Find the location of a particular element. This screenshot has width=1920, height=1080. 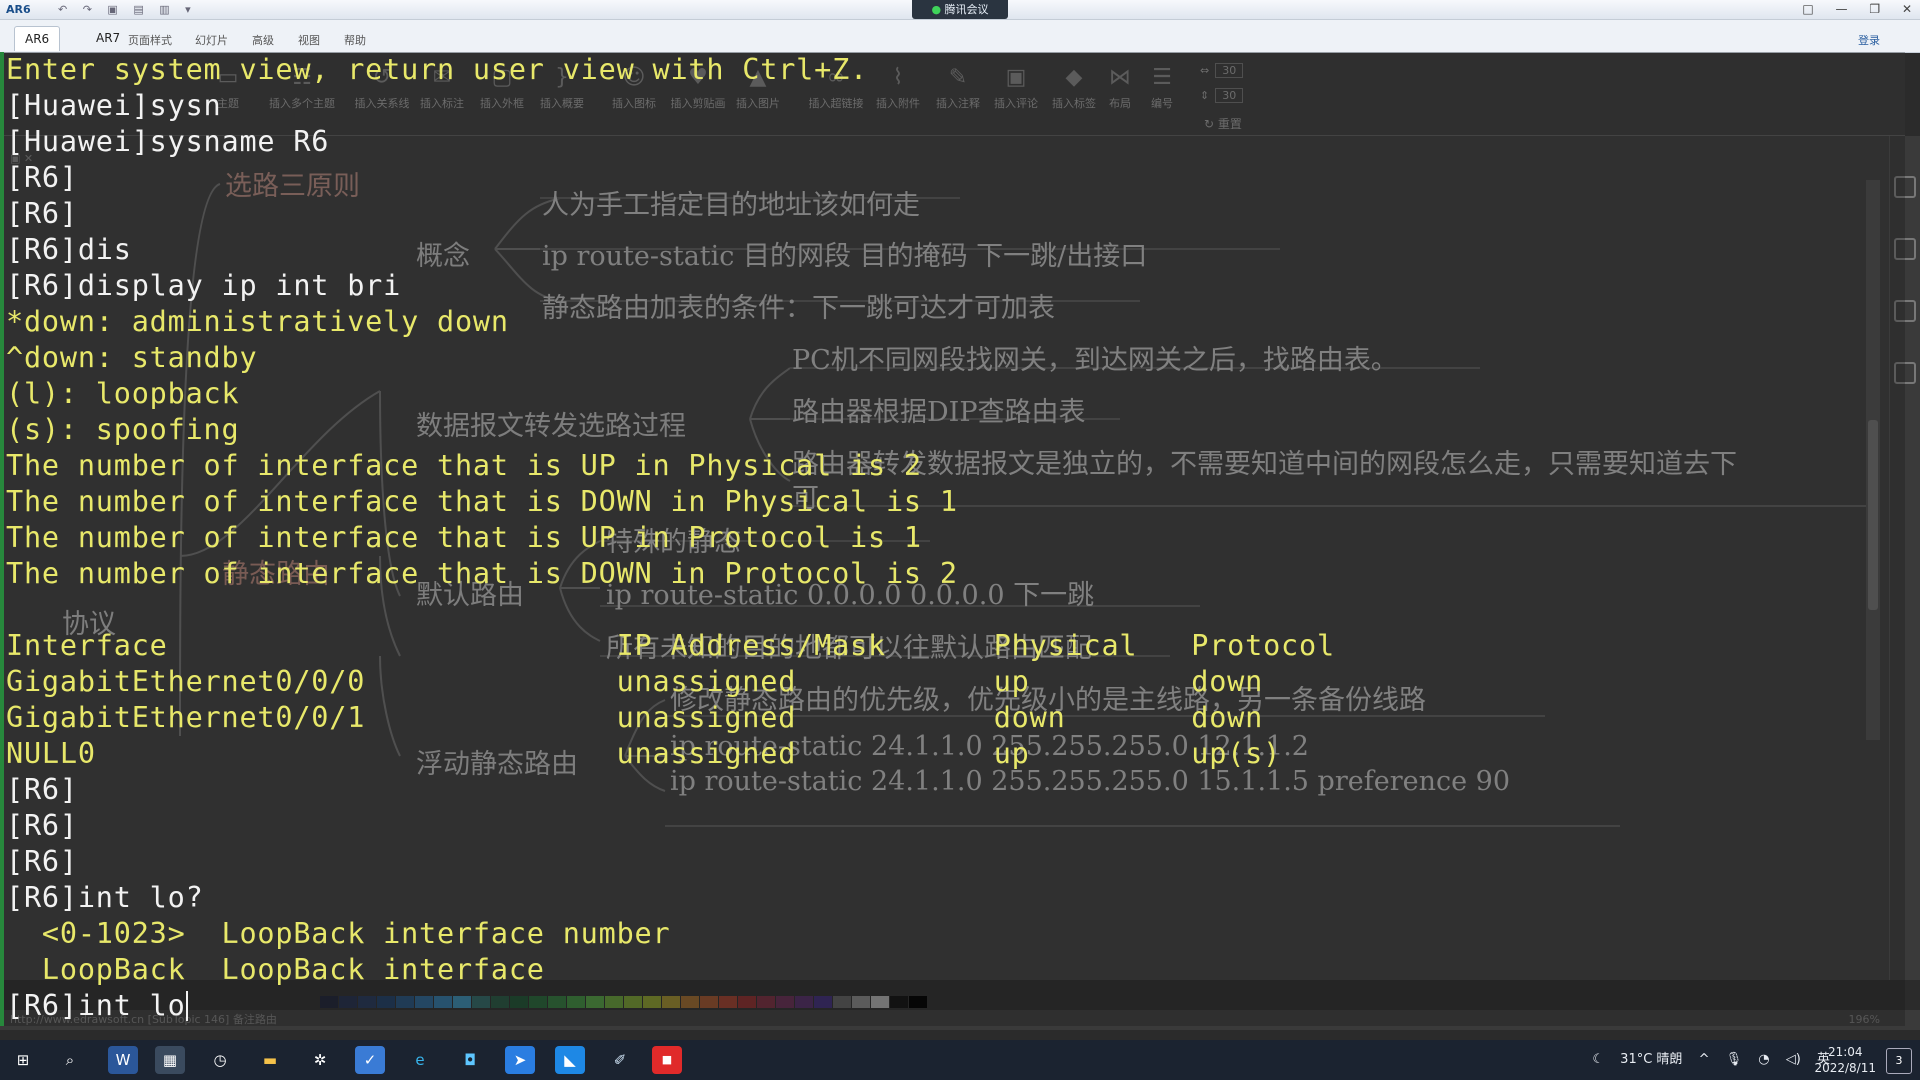

clock-date: 2022/8/11 is located at coordinates (1845, 1068).